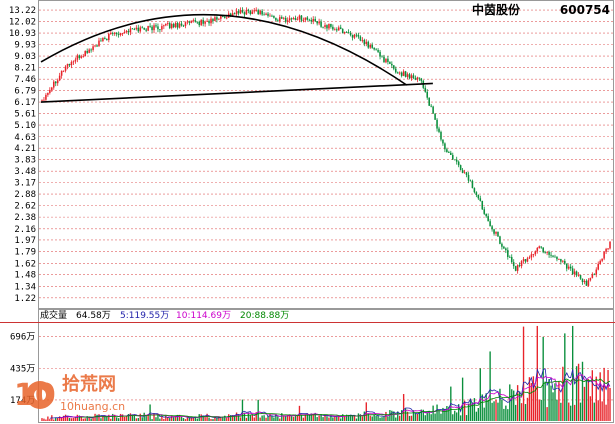 The height and width of the screenshot is (424, 615). I want to click on volume-ma10: 10:114.69万, so click(203, 316).